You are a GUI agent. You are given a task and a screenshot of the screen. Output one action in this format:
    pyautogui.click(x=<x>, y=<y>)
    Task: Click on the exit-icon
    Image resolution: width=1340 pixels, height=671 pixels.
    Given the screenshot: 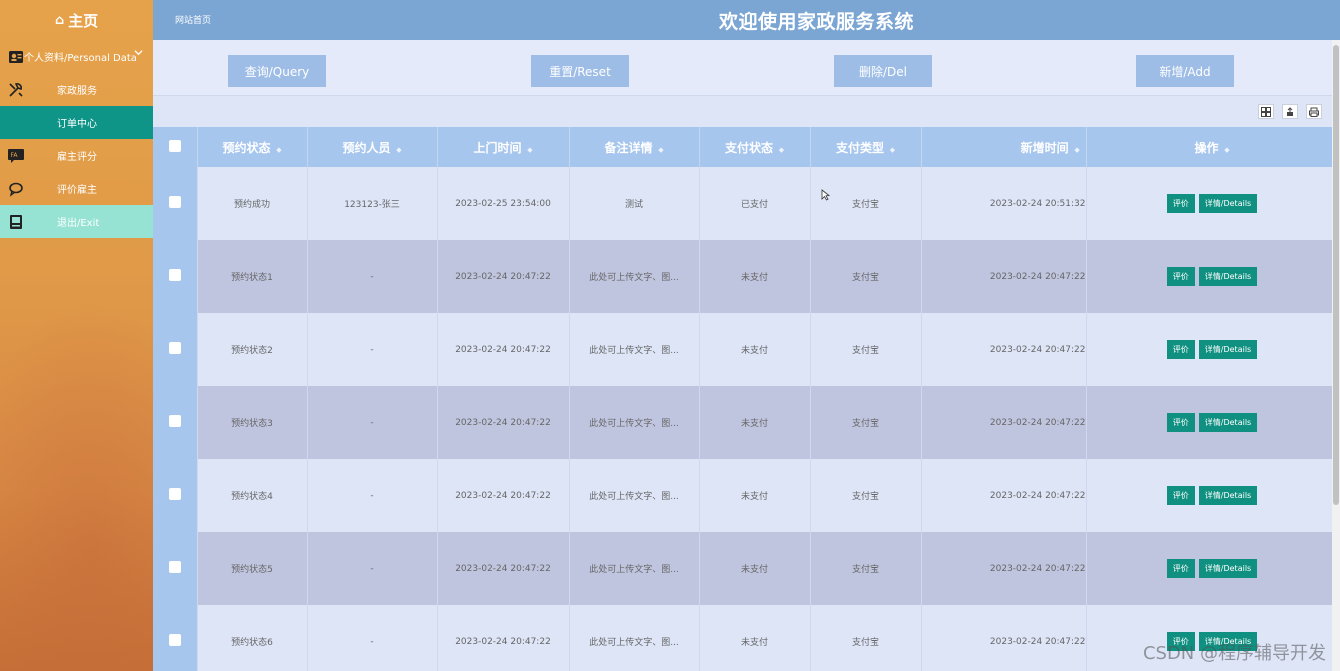 What is the action you would take?
    pyautogui.click(x=16, y=222)
    